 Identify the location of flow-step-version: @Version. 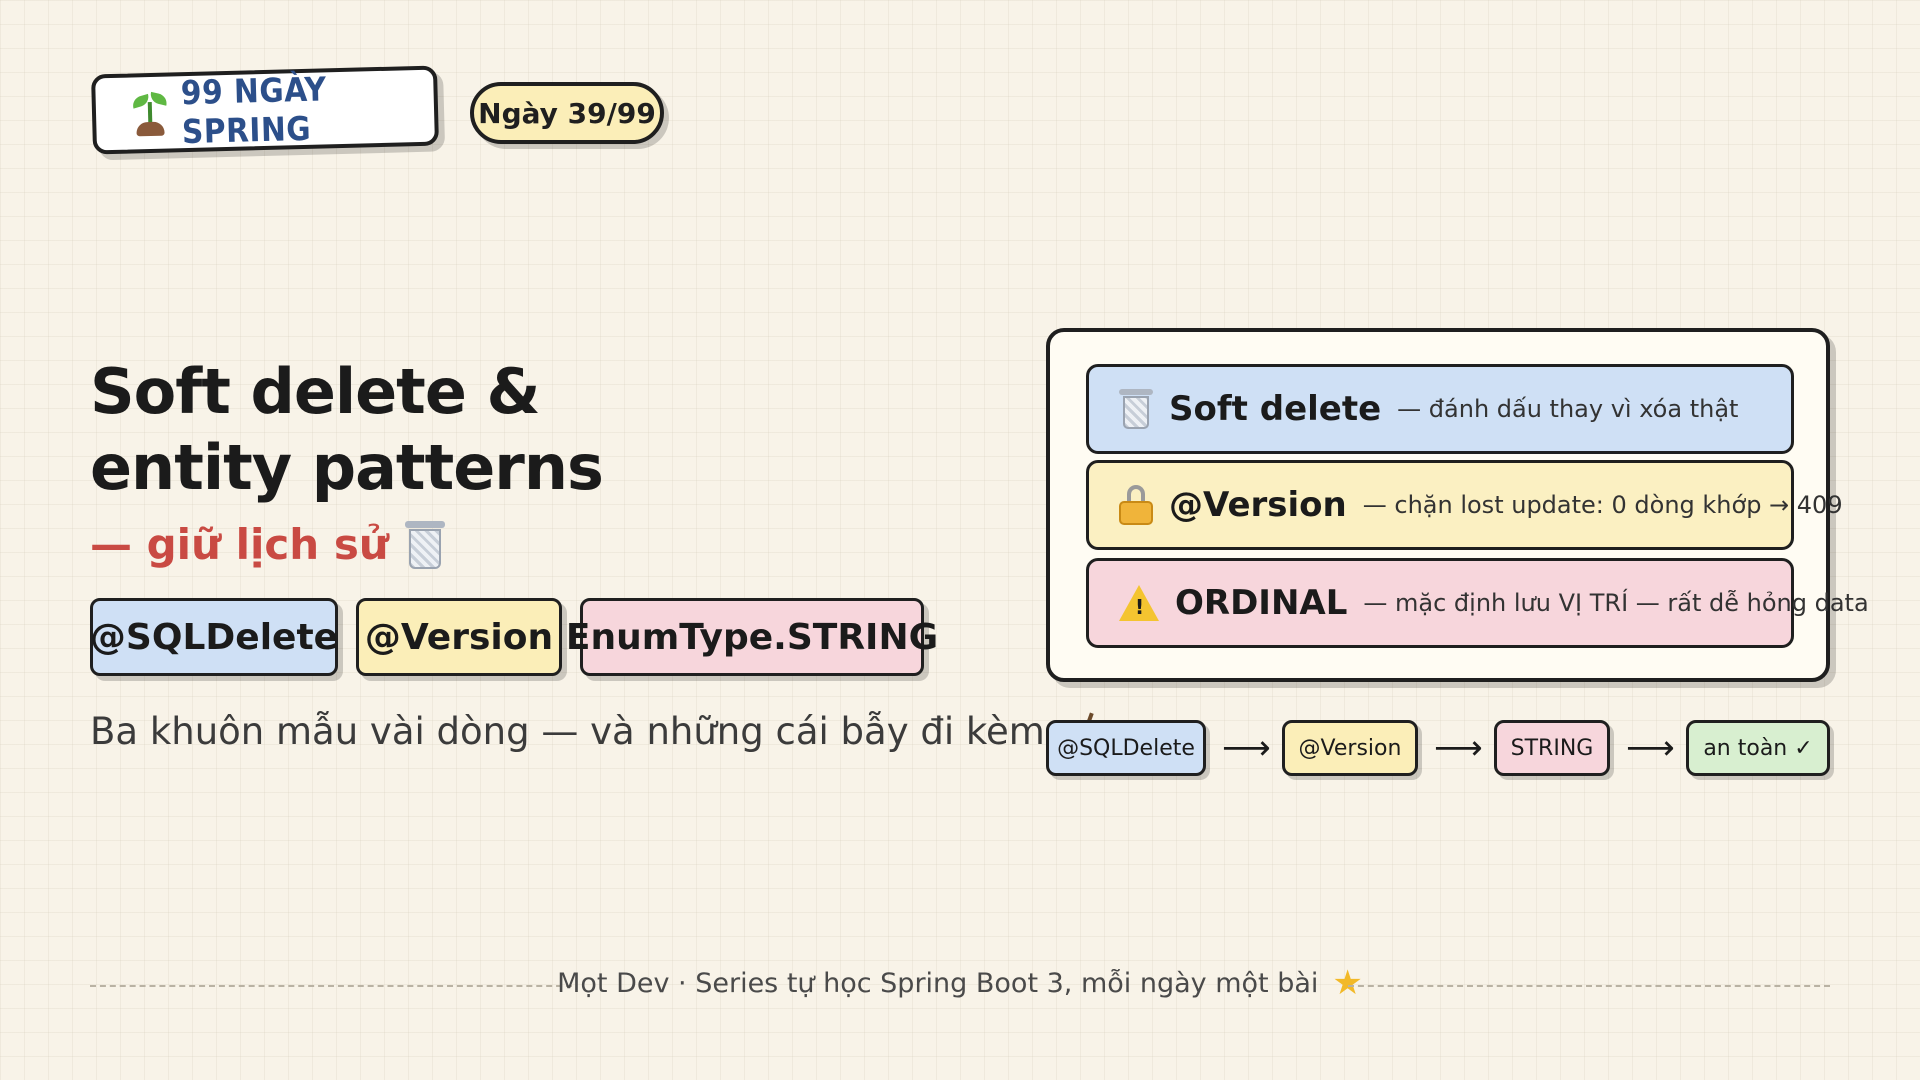
(1350, 748).